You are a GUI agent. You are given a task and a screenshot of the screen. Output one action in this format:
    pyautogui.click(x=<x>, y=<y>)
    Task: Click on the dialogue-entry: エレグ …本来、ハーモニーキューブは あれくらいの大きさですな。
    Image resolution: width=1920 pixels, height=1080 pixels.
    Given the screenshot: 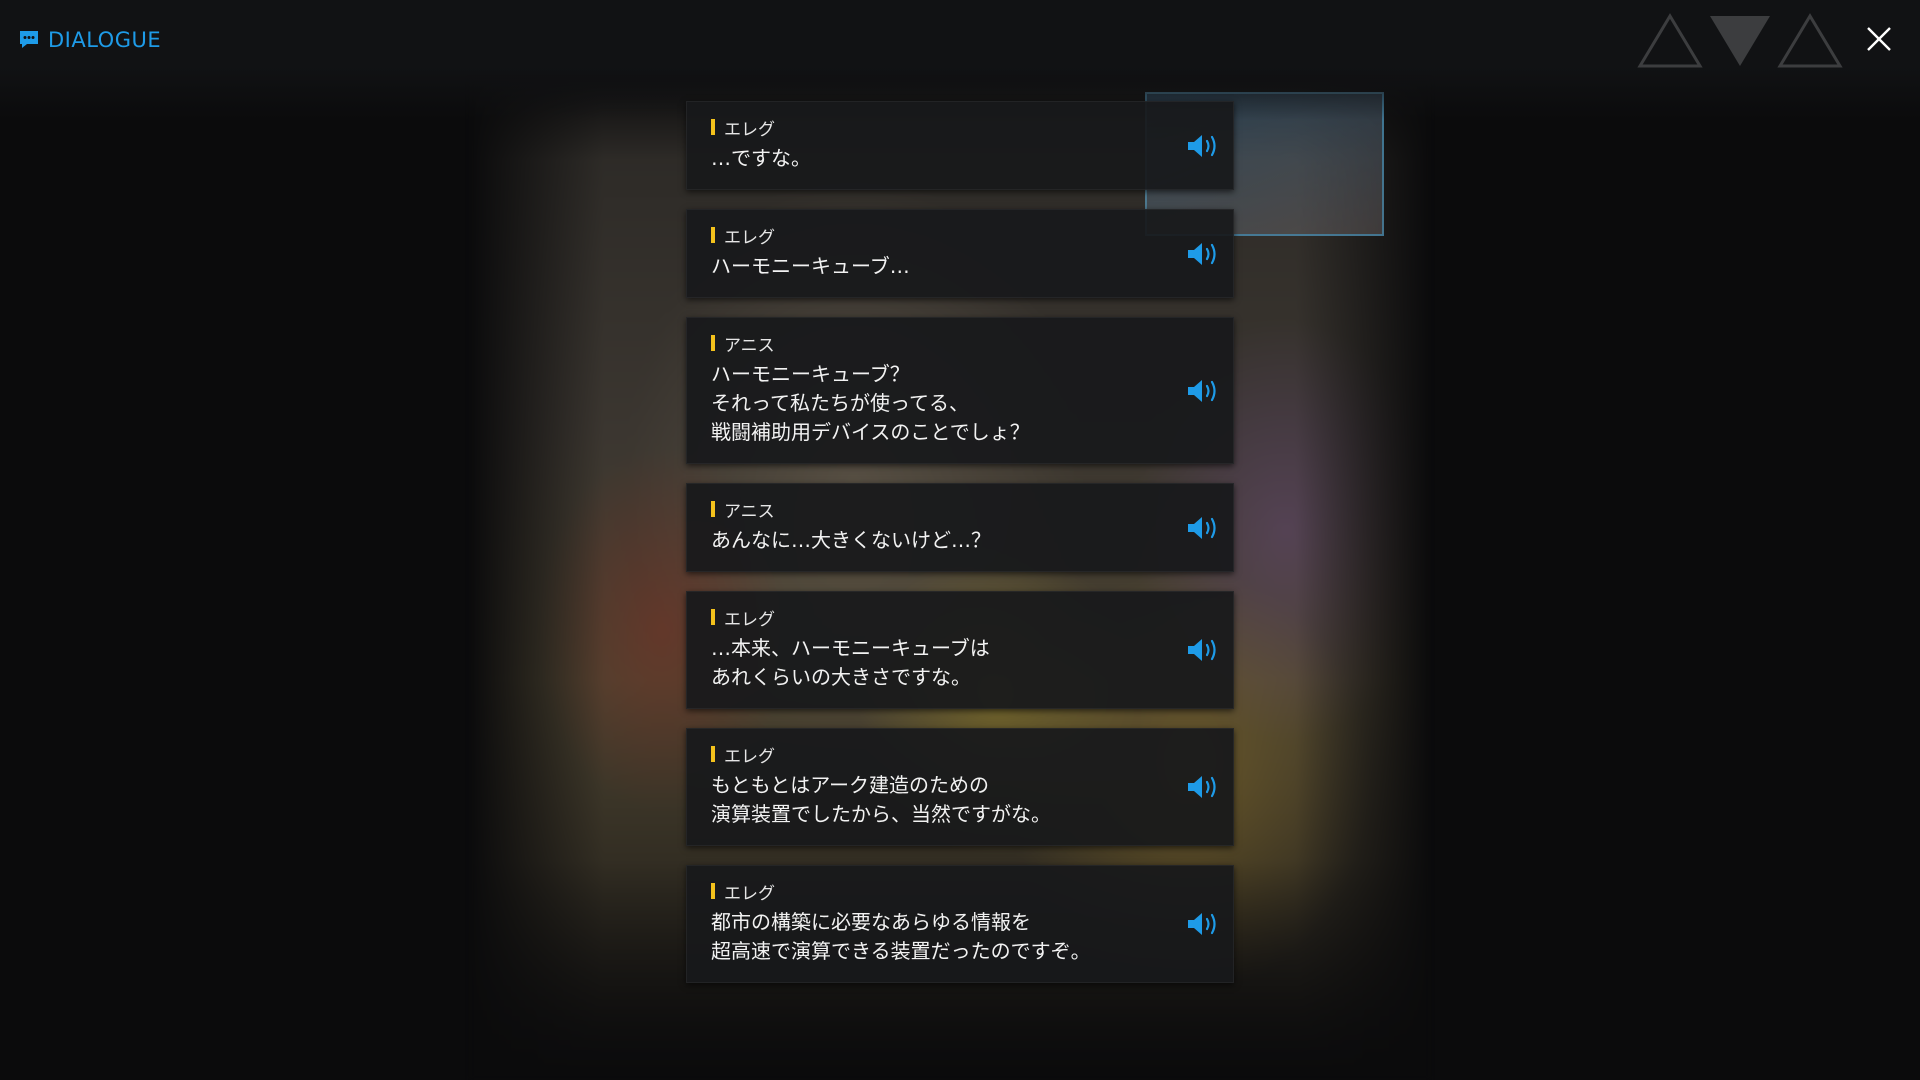 What is the action you would take?
    pyautogui.click(x=960, y=650)
    